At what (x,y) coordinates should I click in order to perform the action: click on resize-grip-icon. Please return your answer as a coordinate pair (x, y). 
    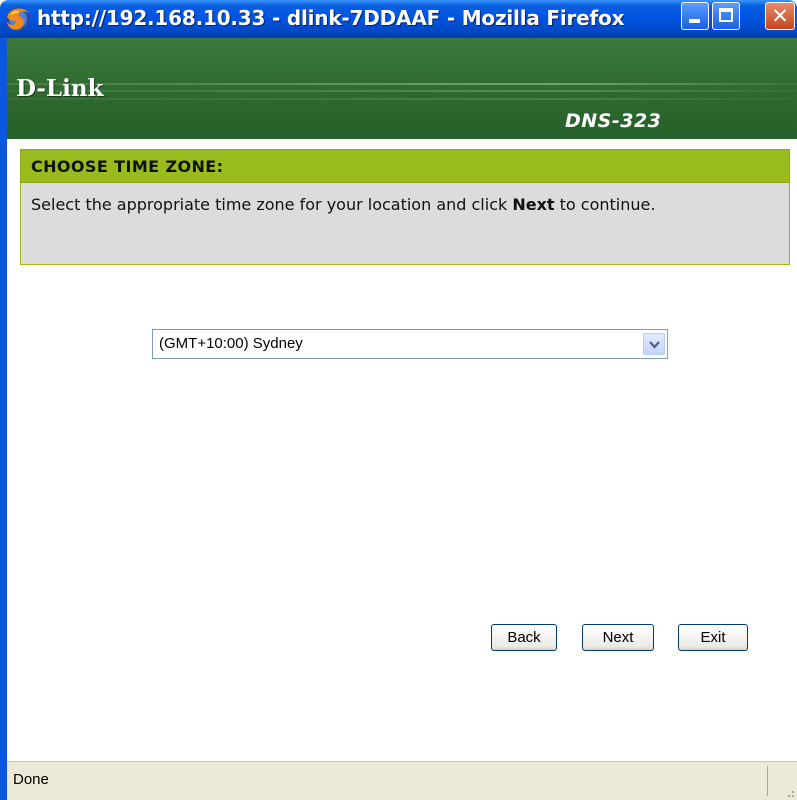
    Looking at the image, I should click on (789, 792).